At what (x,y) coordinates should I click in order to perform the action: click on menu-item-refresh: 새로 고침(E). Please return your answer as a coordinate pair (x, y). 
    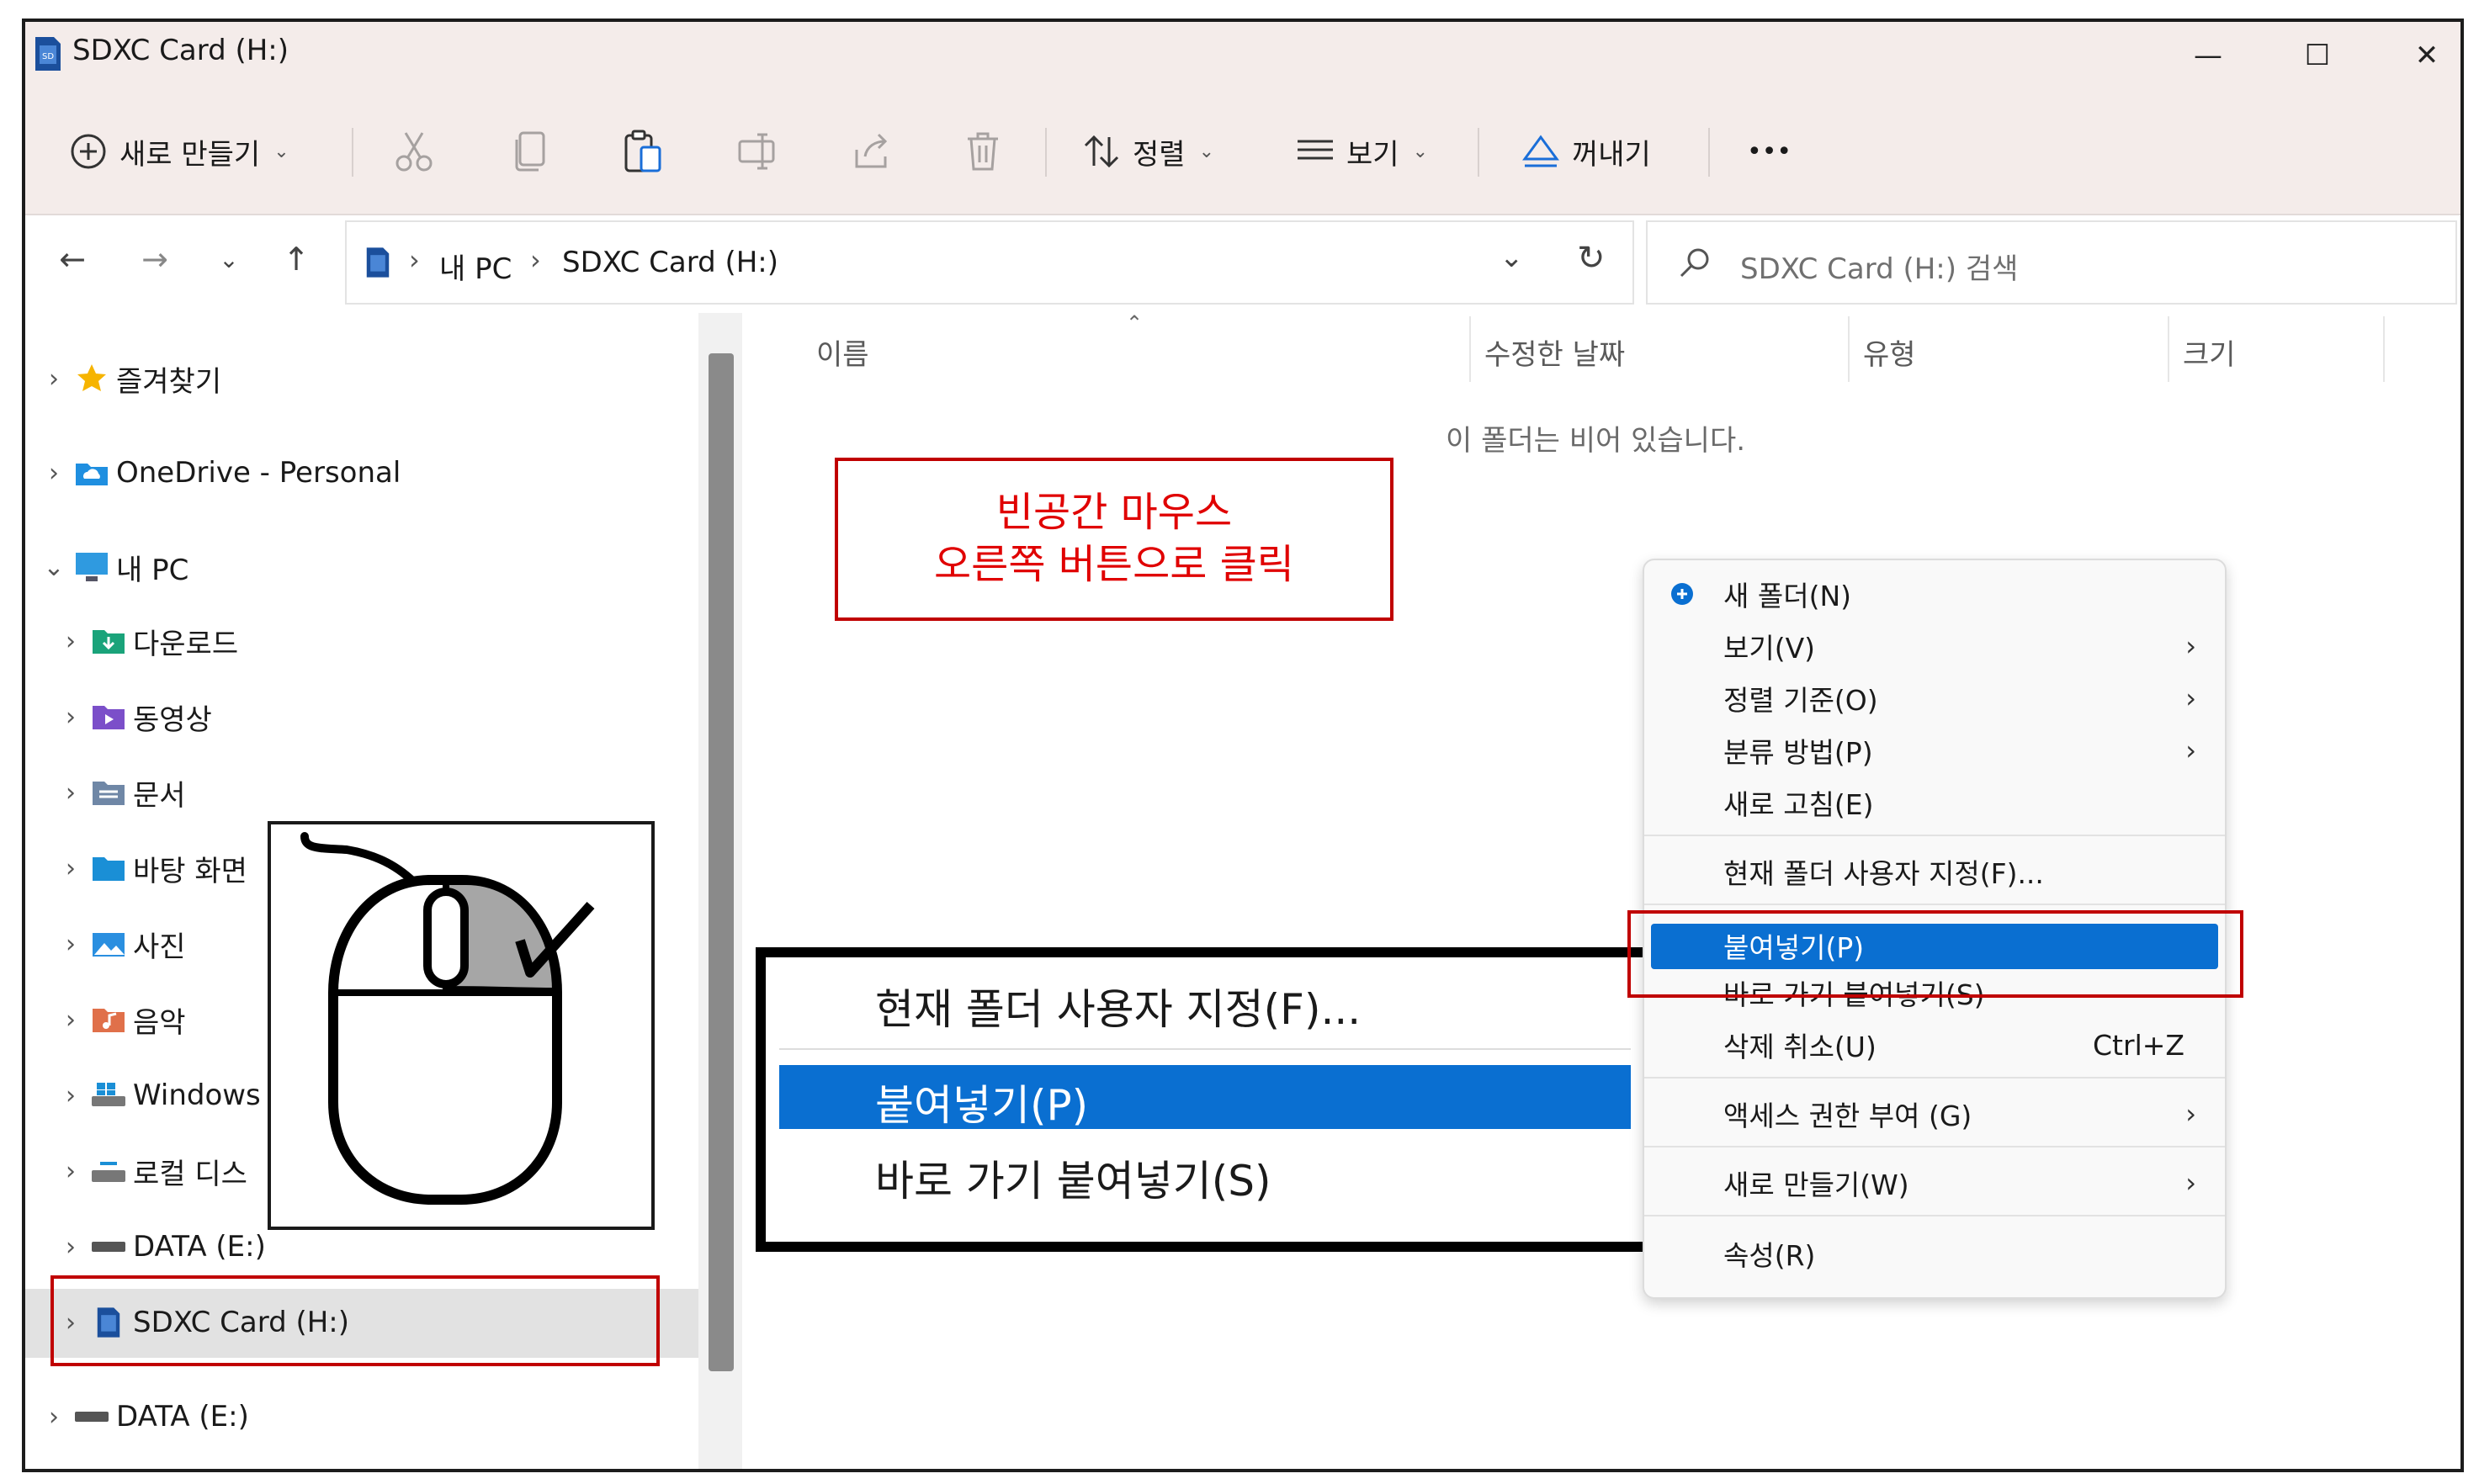
    Looking at the image, I should click on (1935, 802).